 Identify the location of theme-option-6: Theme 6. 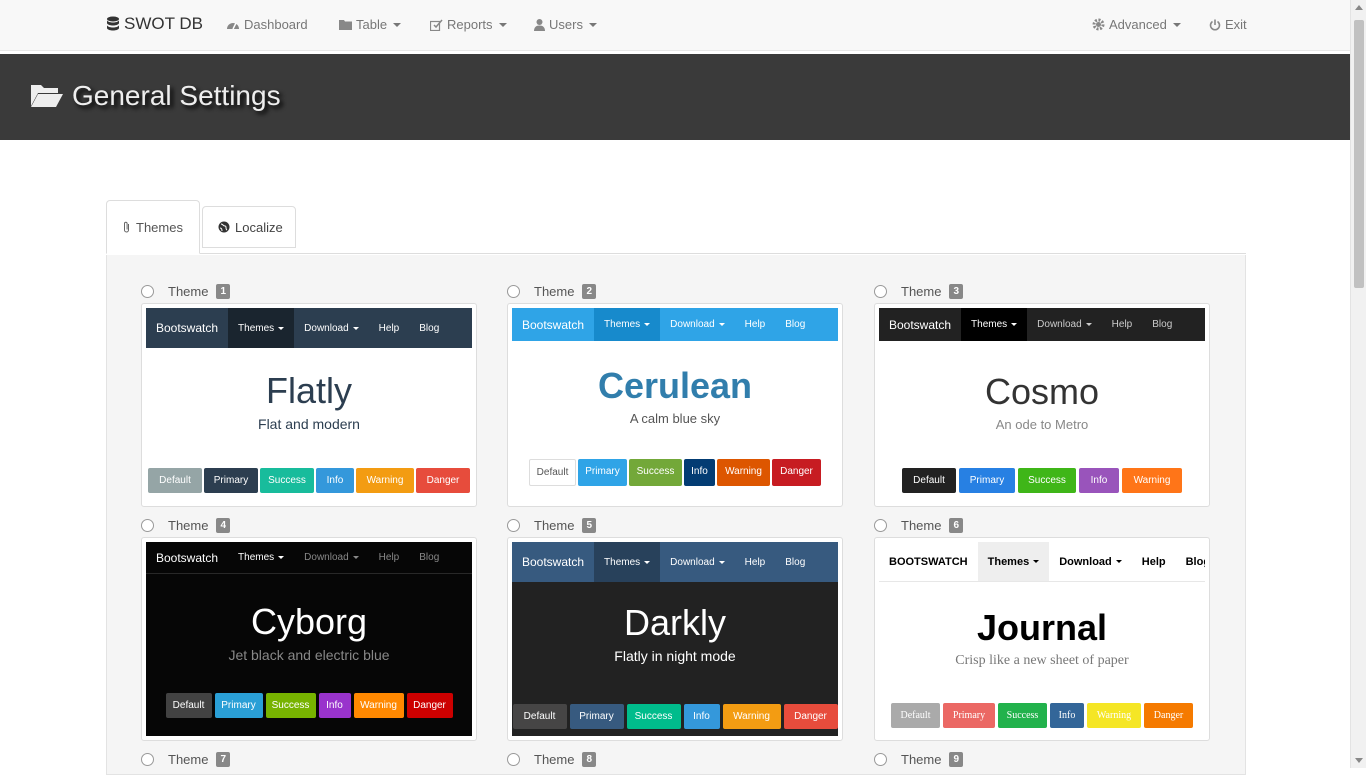
(919, 525).